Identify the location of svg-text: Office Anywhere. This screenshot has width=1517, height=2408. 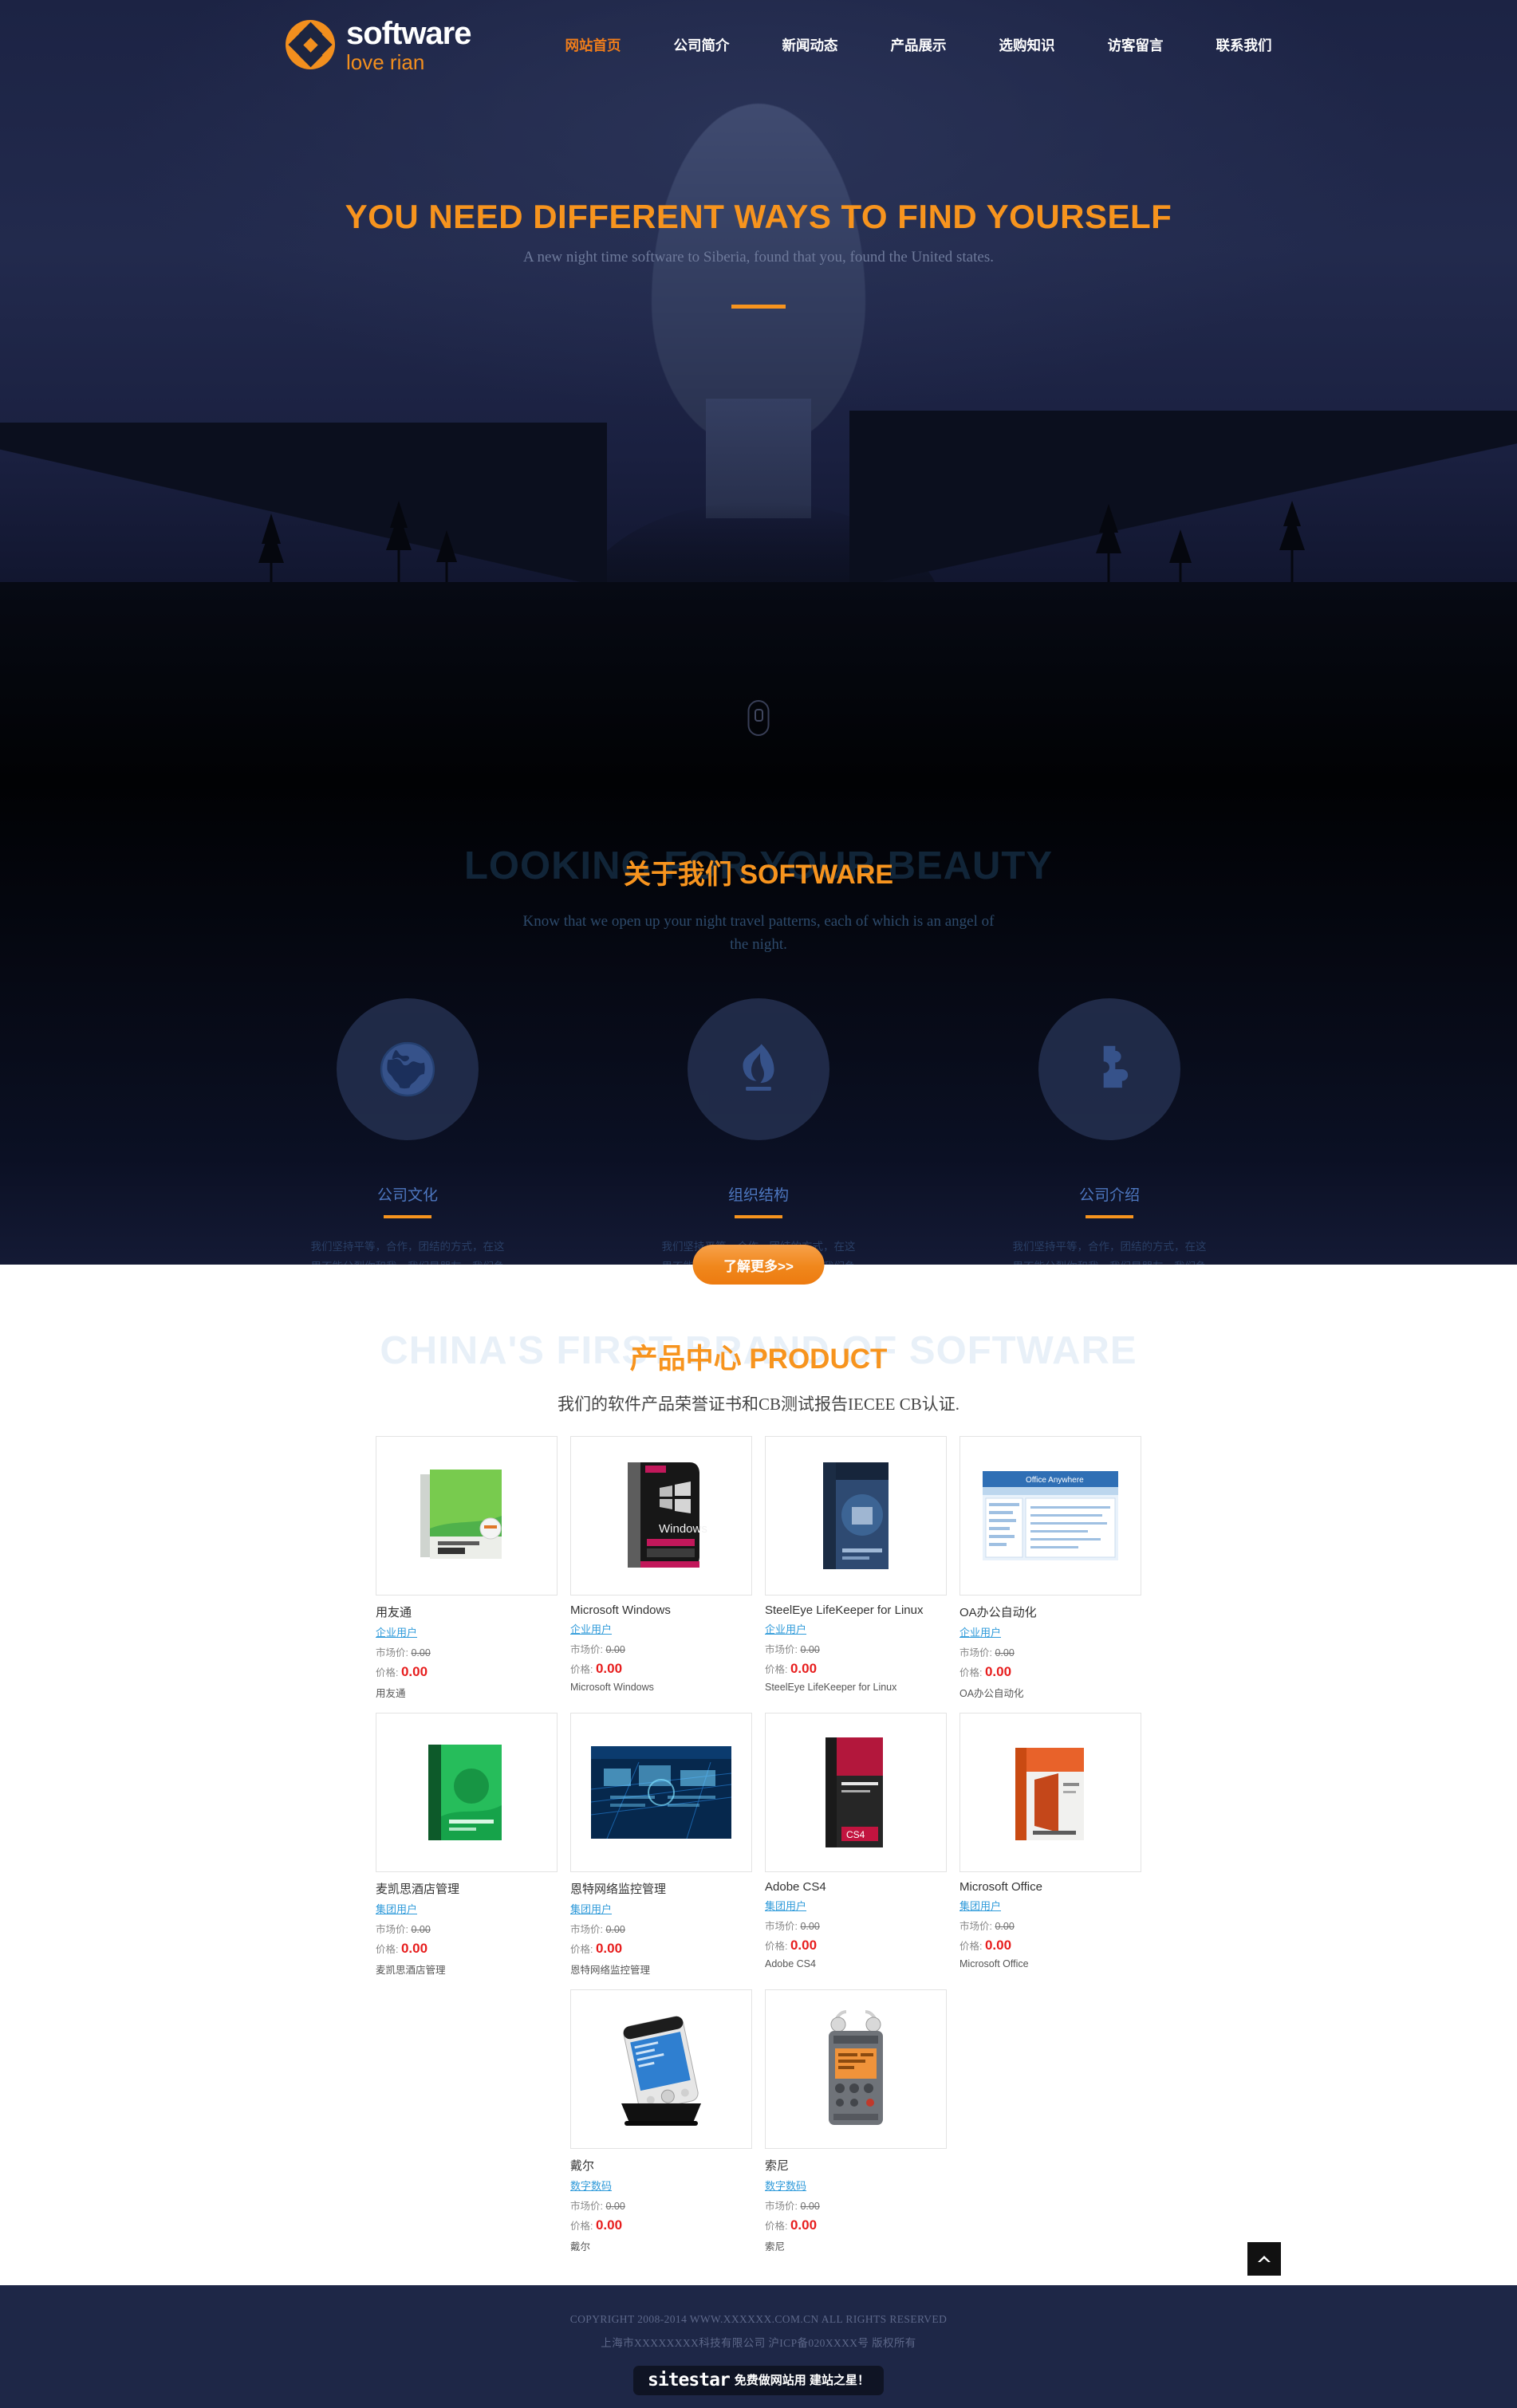
(1055, 1480).